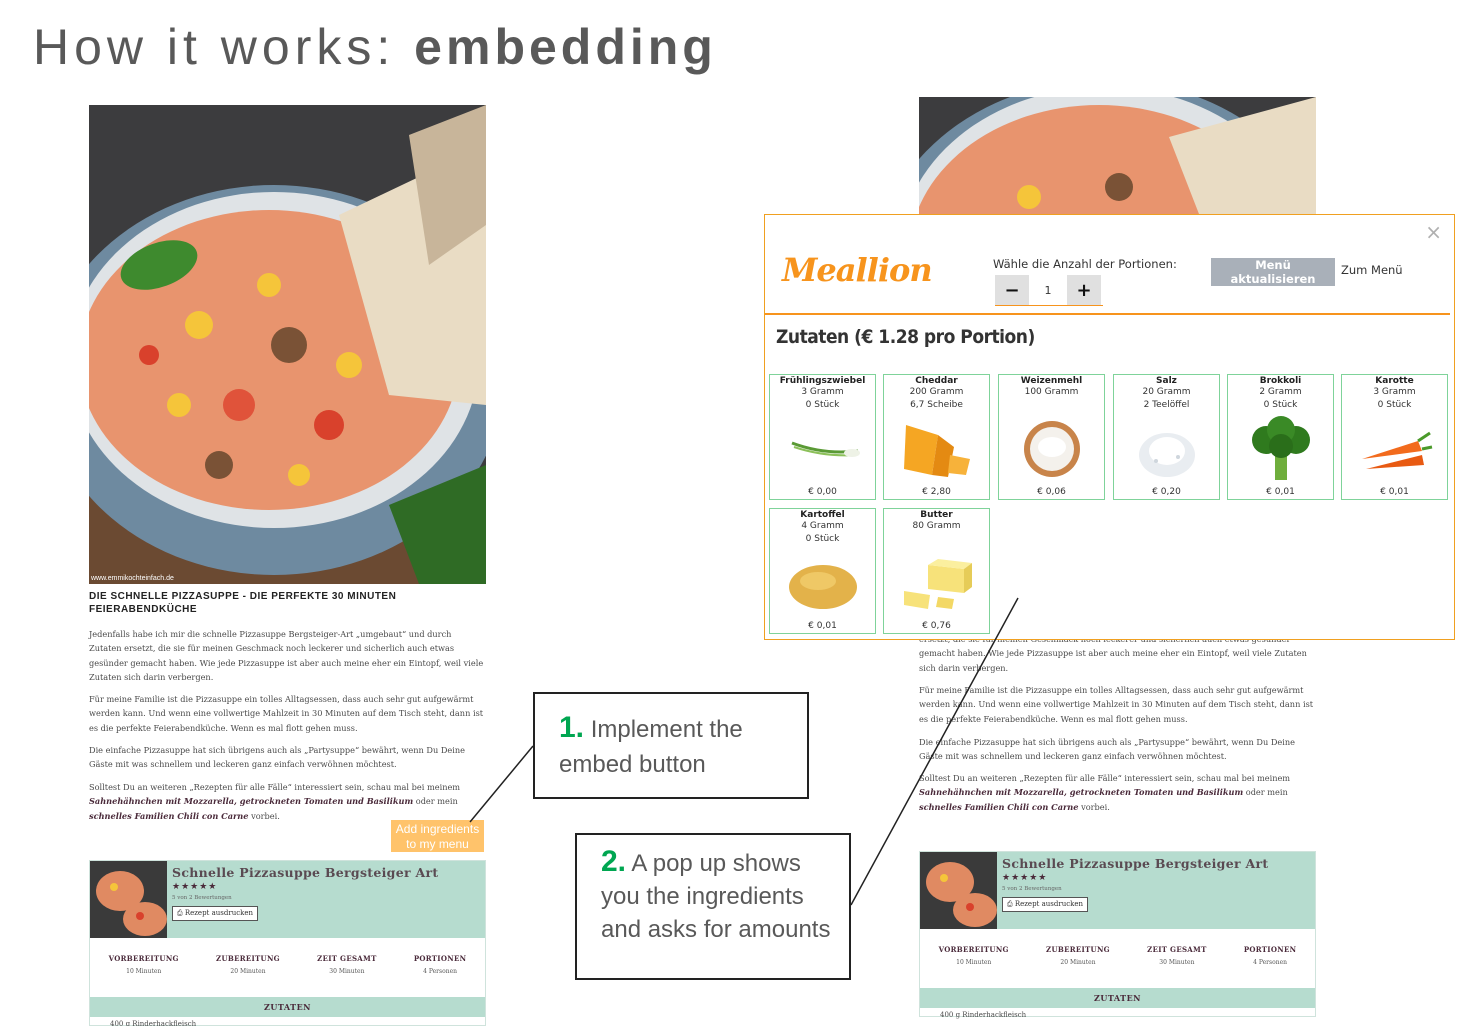 This screenshot has height=1026, width=1481. I want to click on ingredient-amount: 2 Gramm, so click(1280, 392).